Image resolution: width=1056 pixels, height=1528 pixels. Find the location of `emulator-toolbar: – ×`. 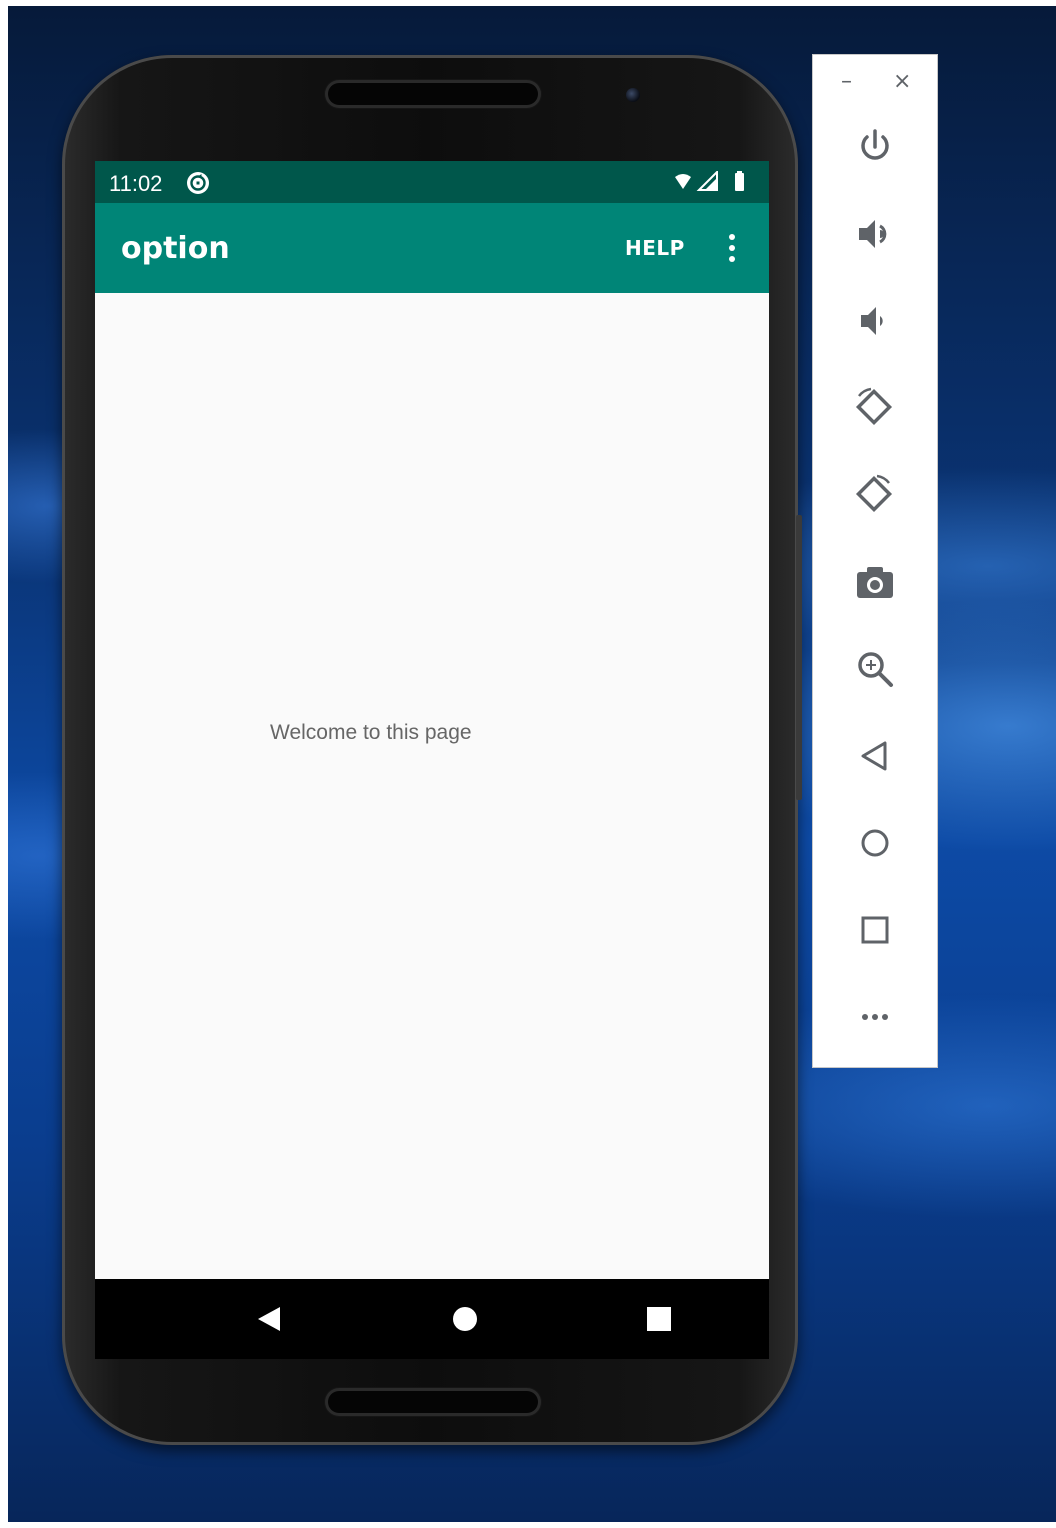

emulator-toolbar: – × is located at coordinates (875, 561).